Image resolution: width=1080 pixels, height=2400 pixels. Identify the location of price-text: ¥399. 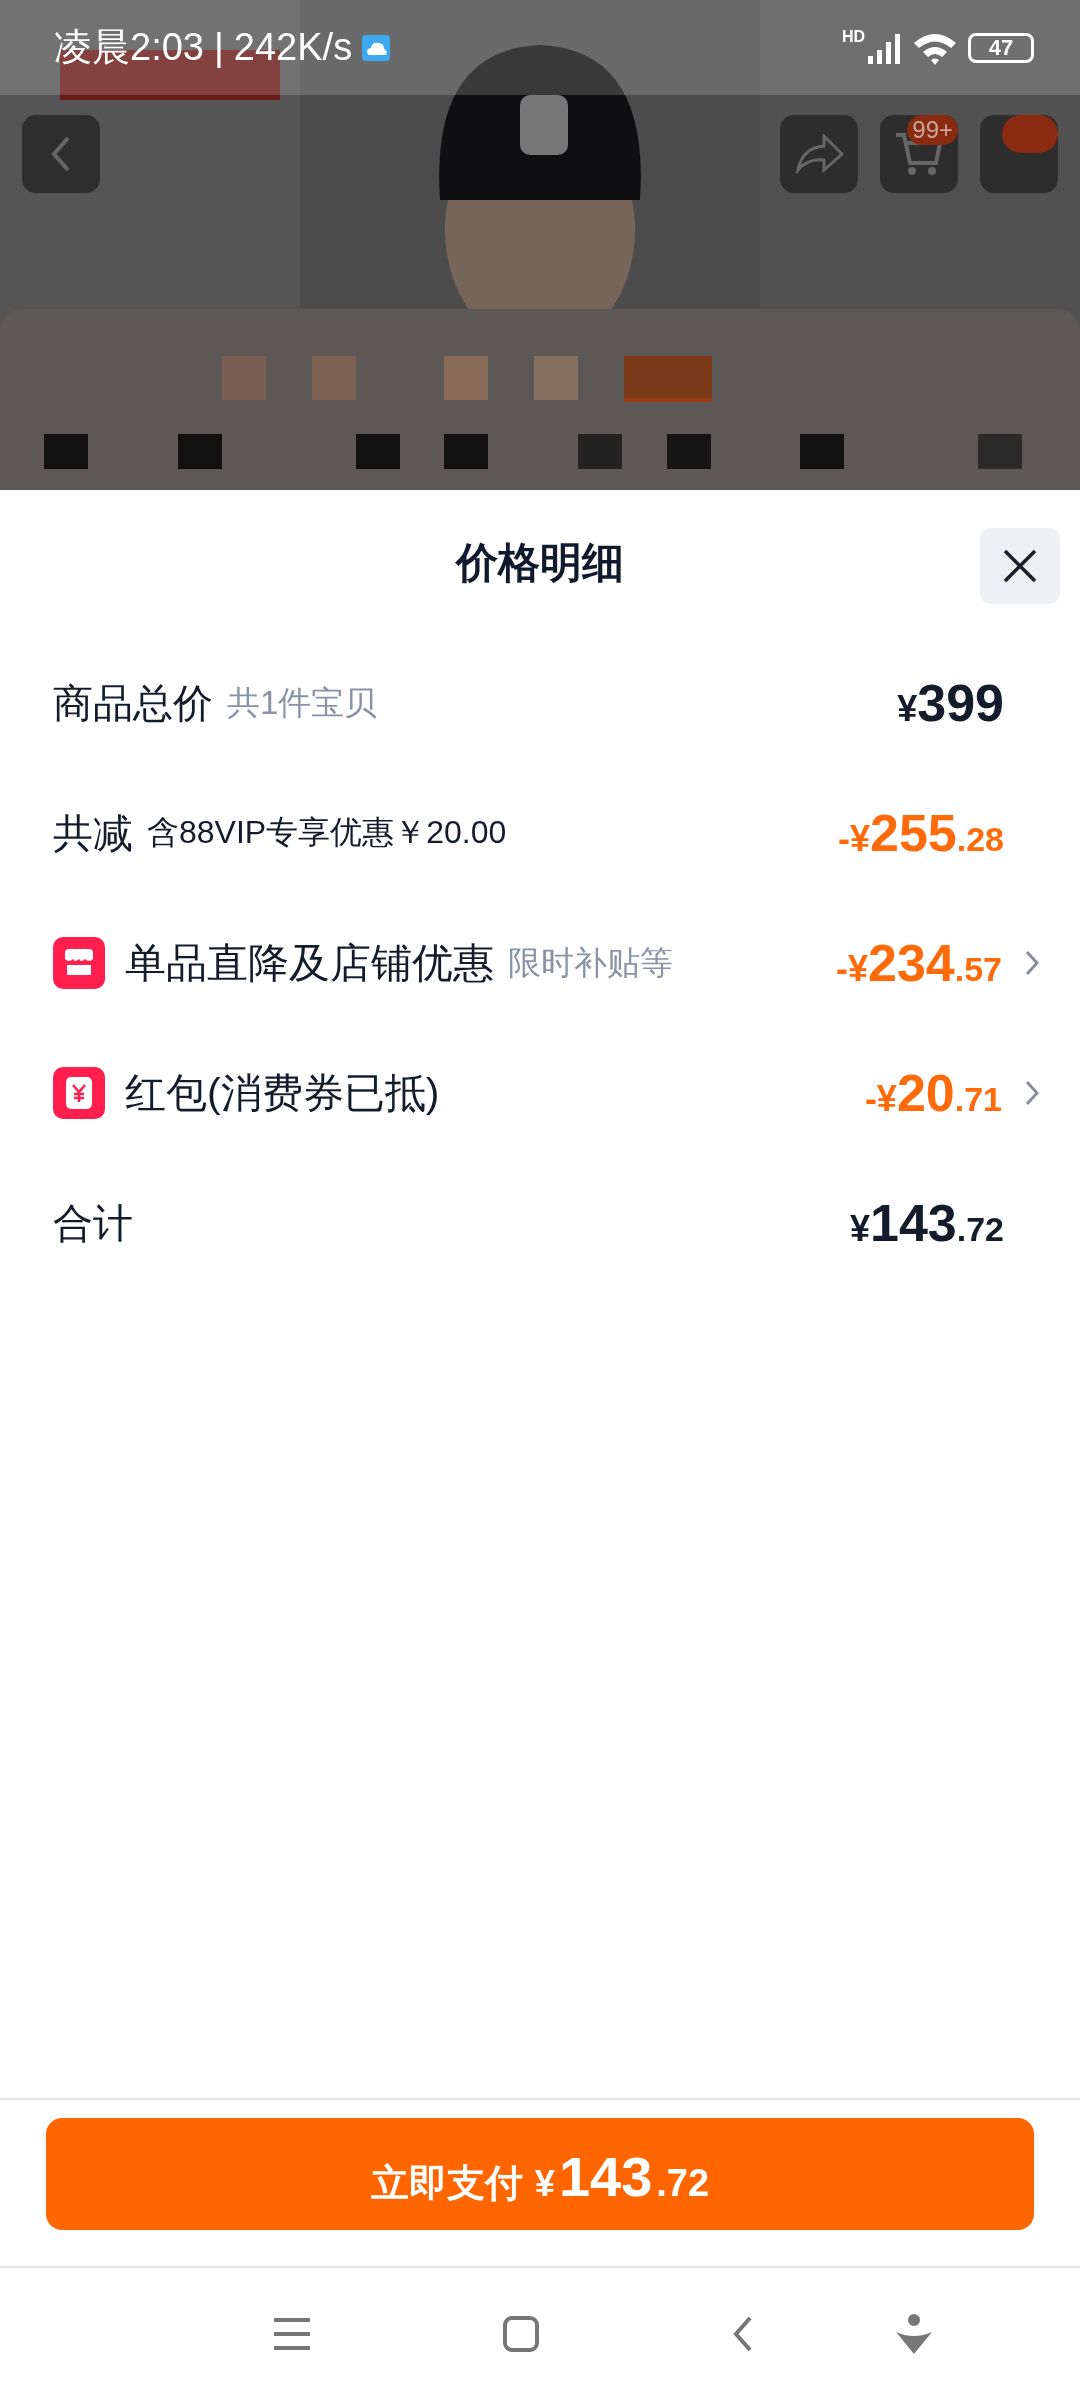
(950, 703).